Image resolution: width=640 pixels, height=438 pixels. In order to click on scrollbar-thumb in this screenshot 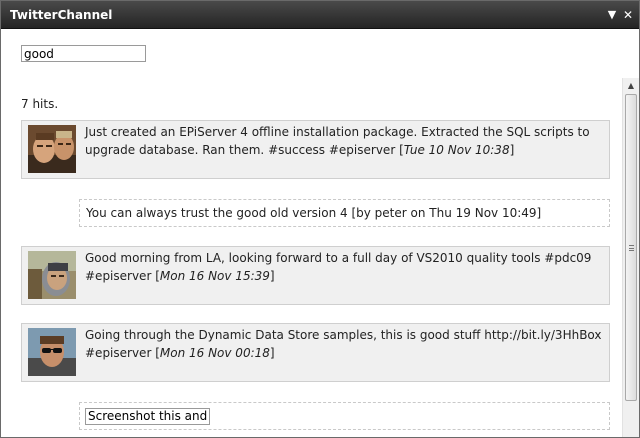, I will do `click(631, 247)`.